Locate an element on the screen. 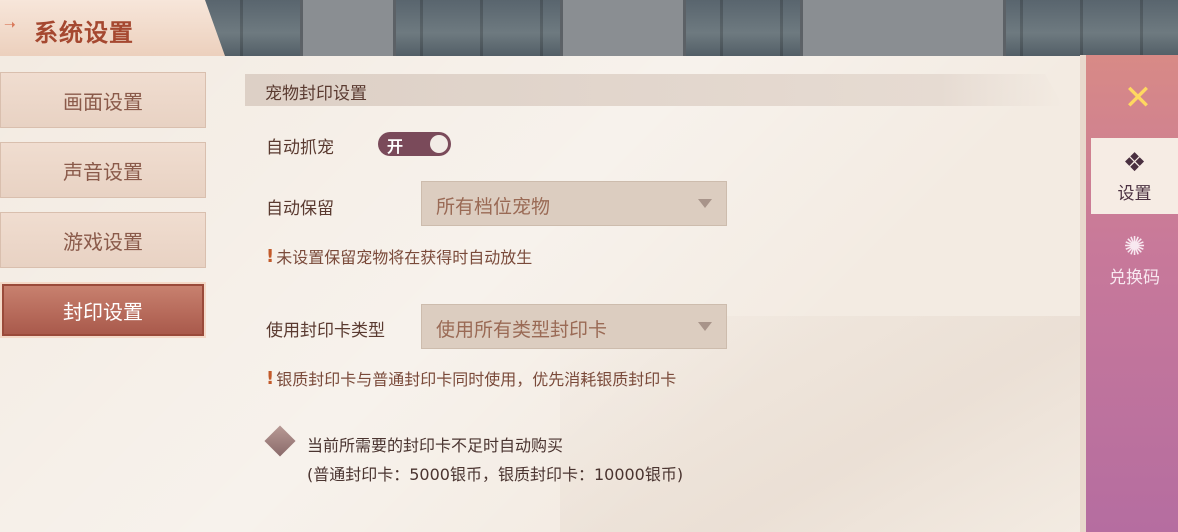 The width and height of the screenshot is (1178, 532). tab-redeem-code: ✺ 兑换码 is located at coordinates (1134, 260).